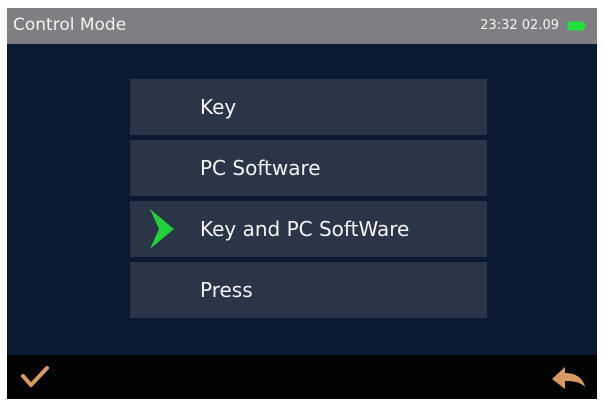  I want to click on menu-item-label: Press, so click(226, 290).